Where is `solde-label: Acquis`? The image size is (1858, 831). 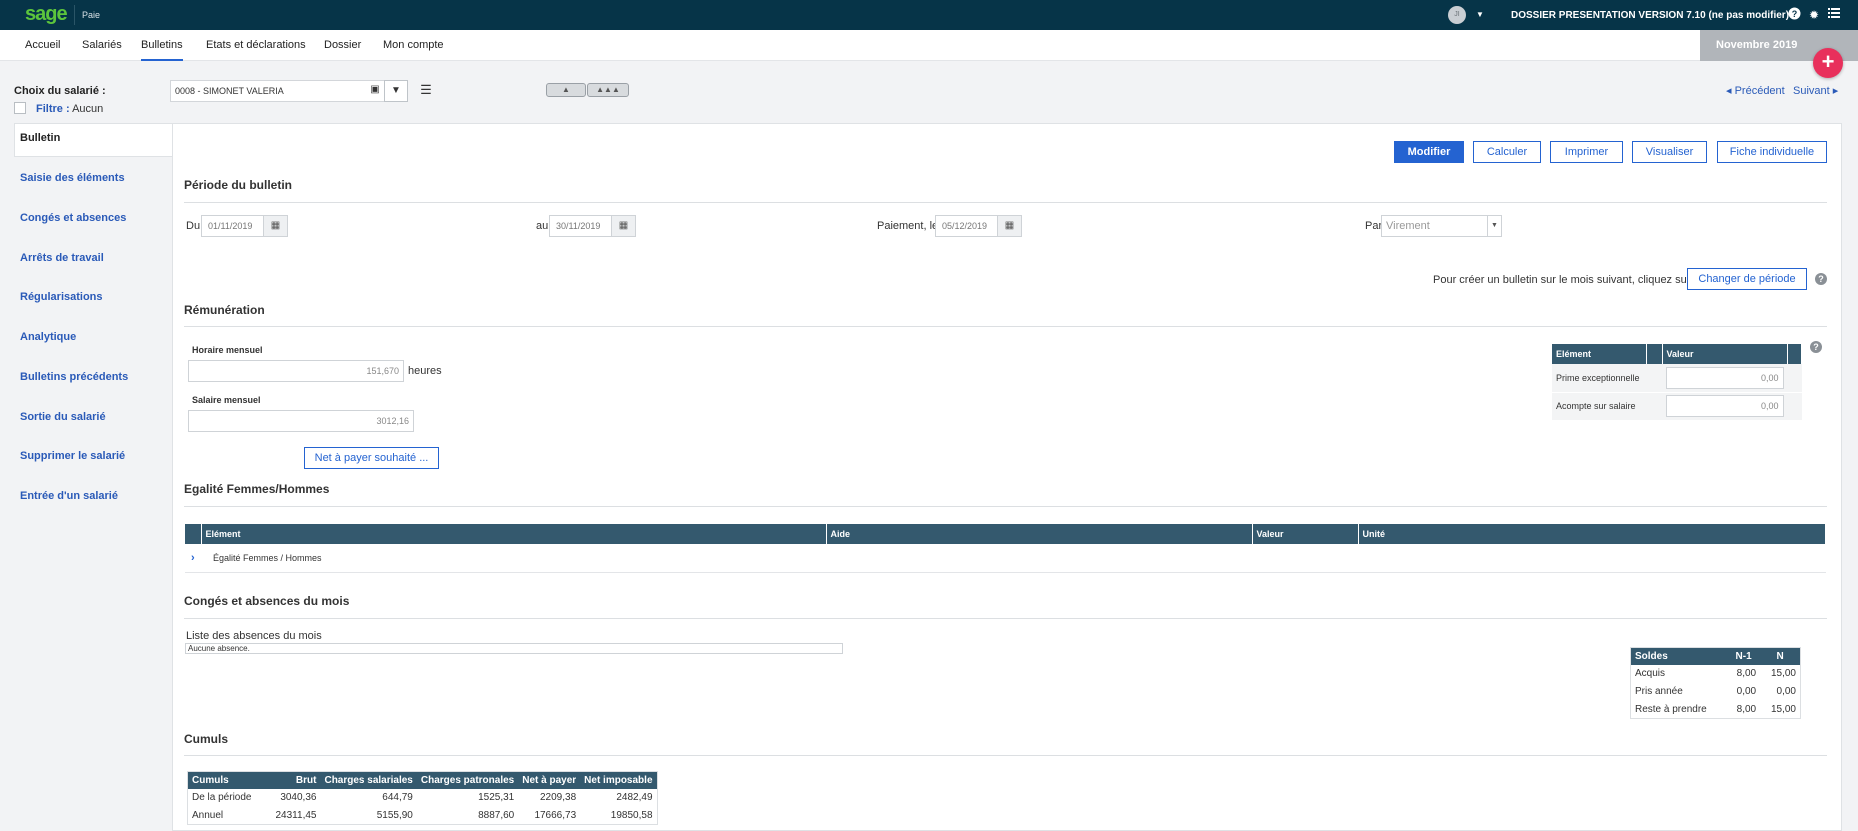
solde-label: Acquis is located at coordinates (1650, 673).